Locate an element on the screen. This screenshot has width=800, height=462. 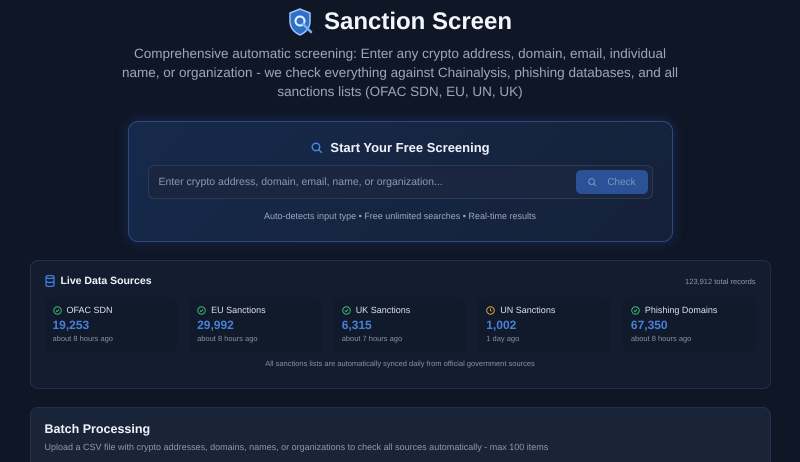
record-count: 29,992 is located at coordinates (216, 325).